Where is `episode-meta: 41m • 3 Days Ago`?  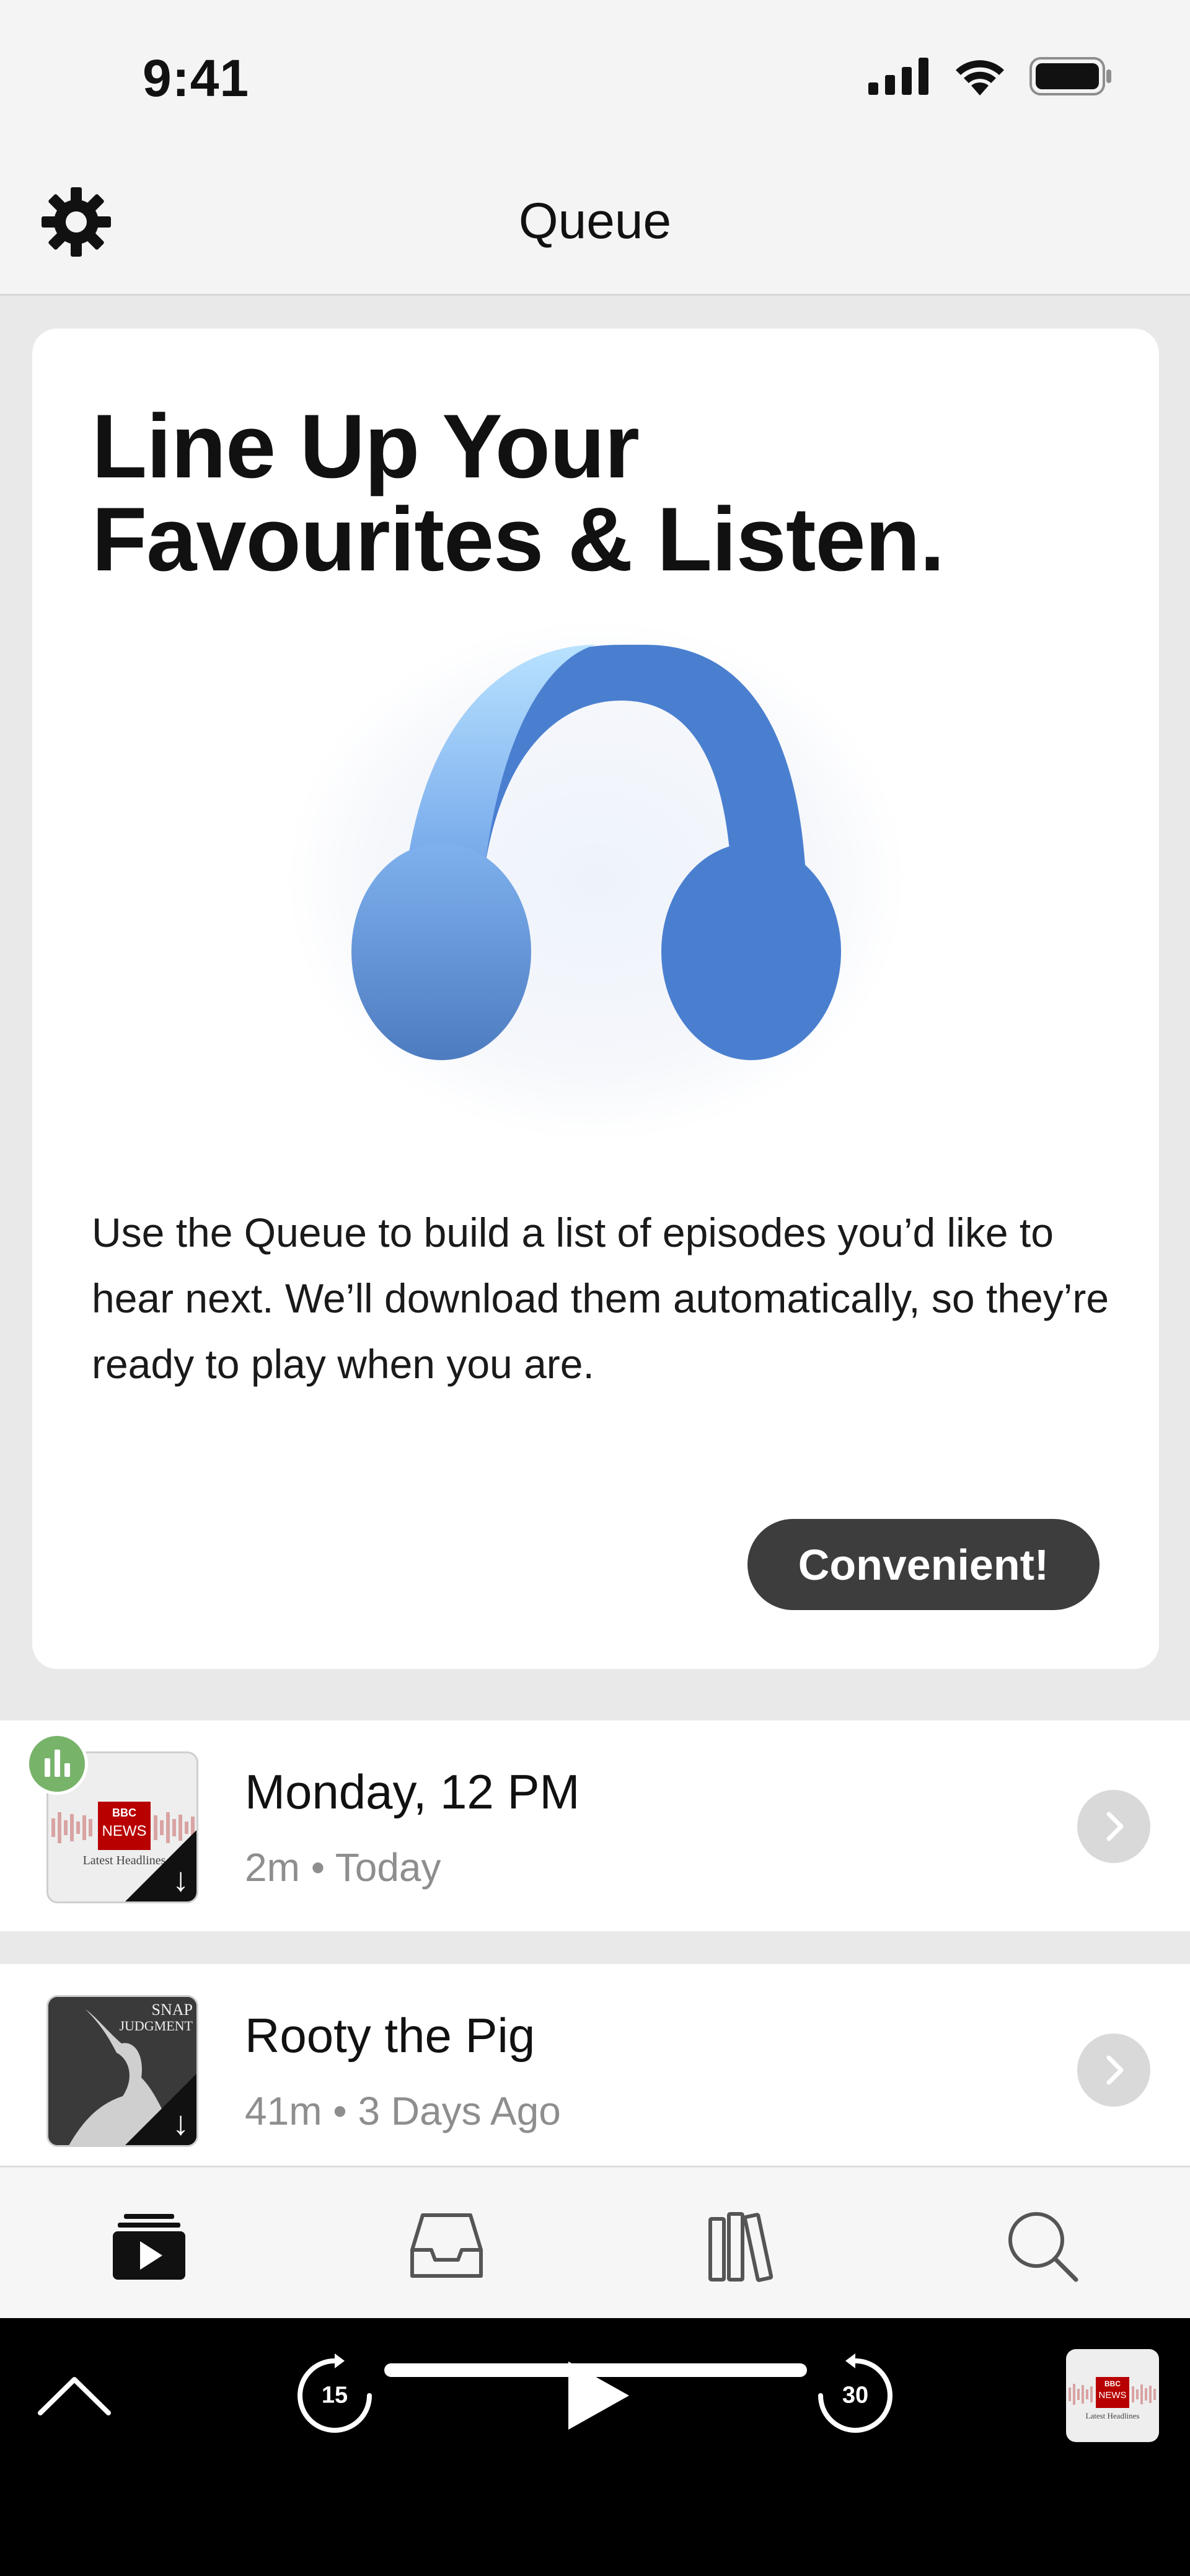 episode-meta: 41m • 3 Days Ago is located at coordinates (403, 2111).